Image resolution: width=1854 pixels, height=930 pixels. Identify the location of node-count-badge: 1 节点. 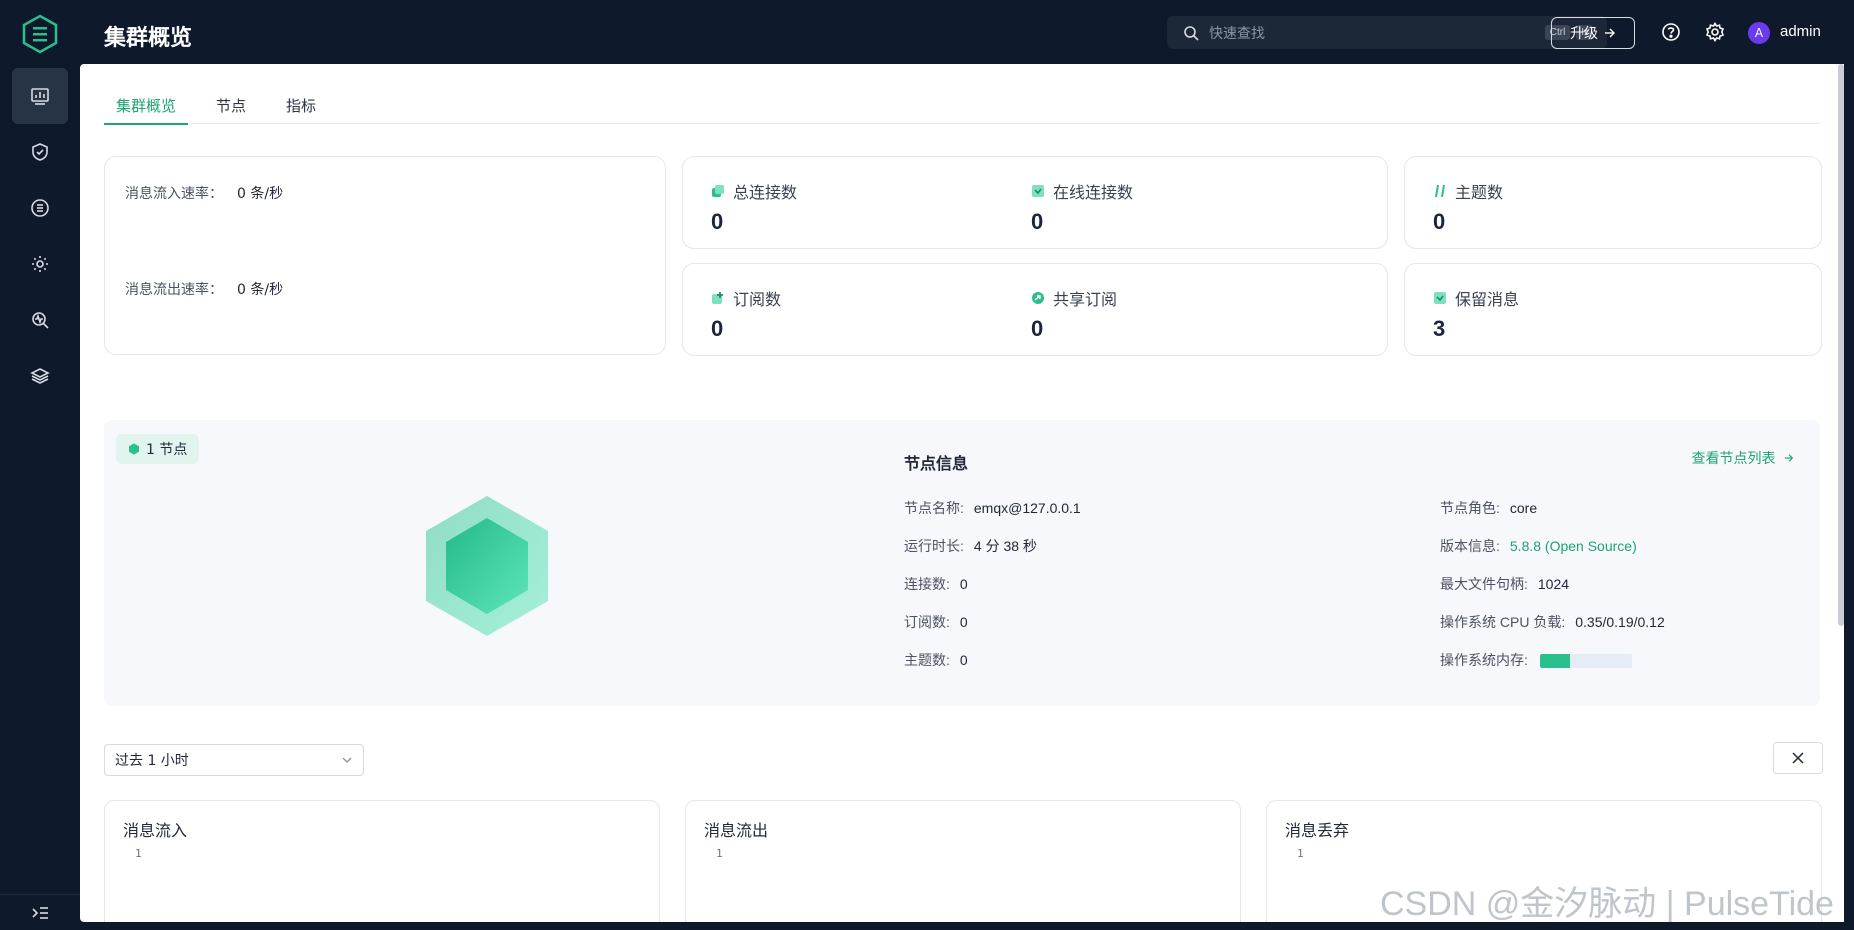
(158, 449).